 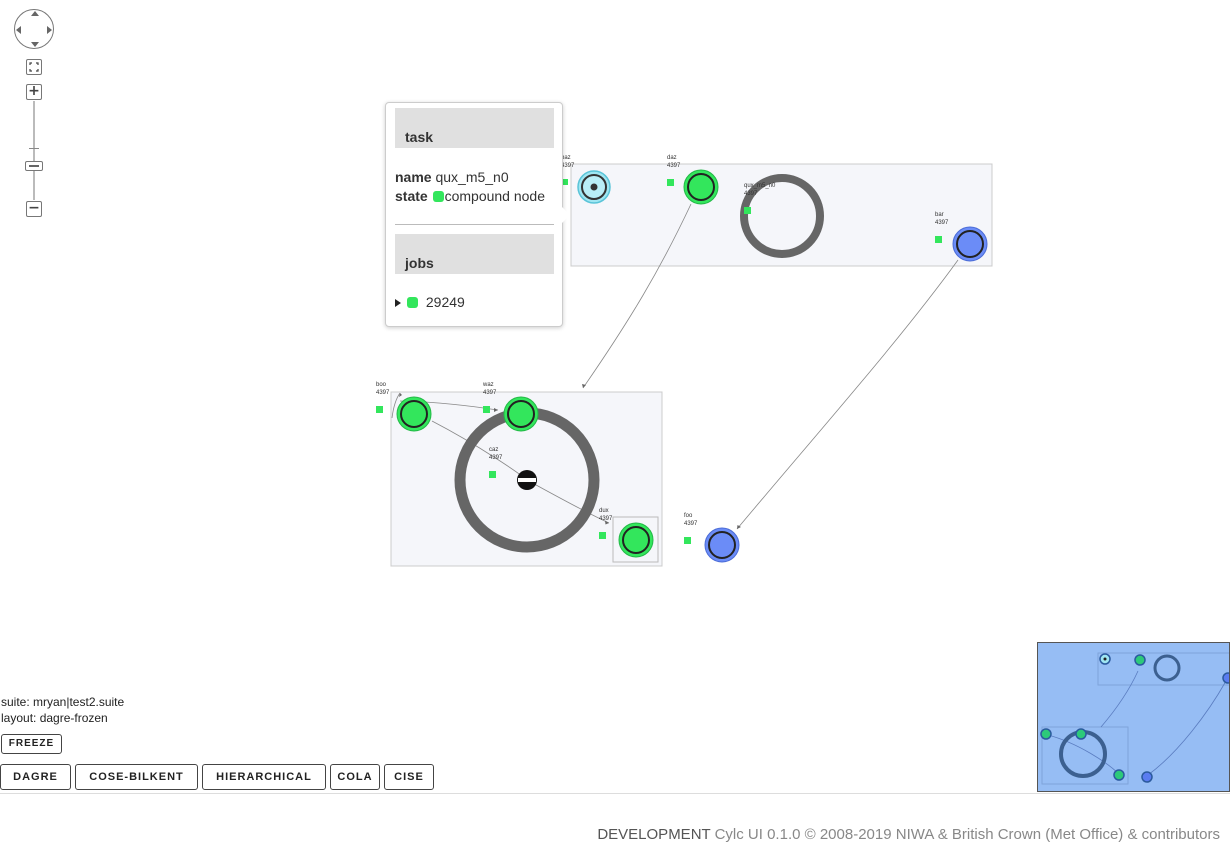 I want to click on node-foo, so click(x=722, y=545).